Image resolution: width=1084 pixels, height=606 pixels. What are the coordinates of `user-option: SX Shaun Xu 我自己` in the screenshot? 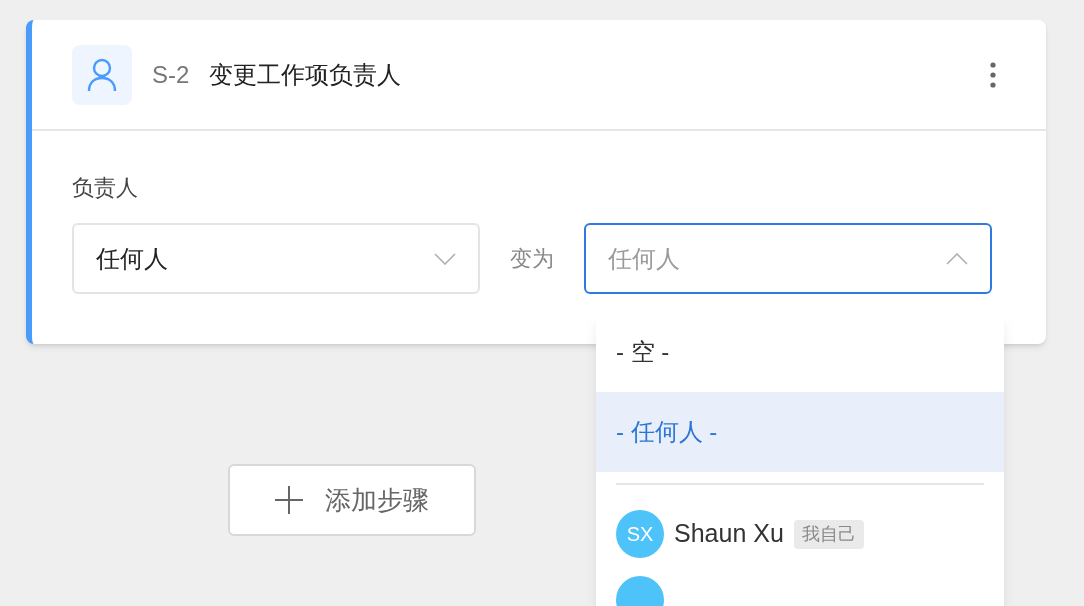 It's located at (800, 534).